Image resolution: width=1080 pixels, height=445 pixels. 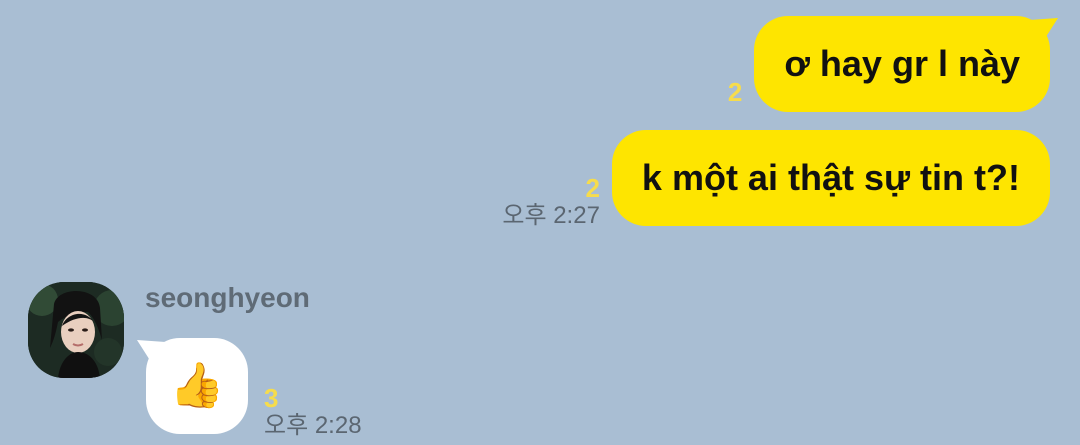 I want to click on outgoing-message-row: 2 ơ hay gr l này, so click(x=889, y=64).